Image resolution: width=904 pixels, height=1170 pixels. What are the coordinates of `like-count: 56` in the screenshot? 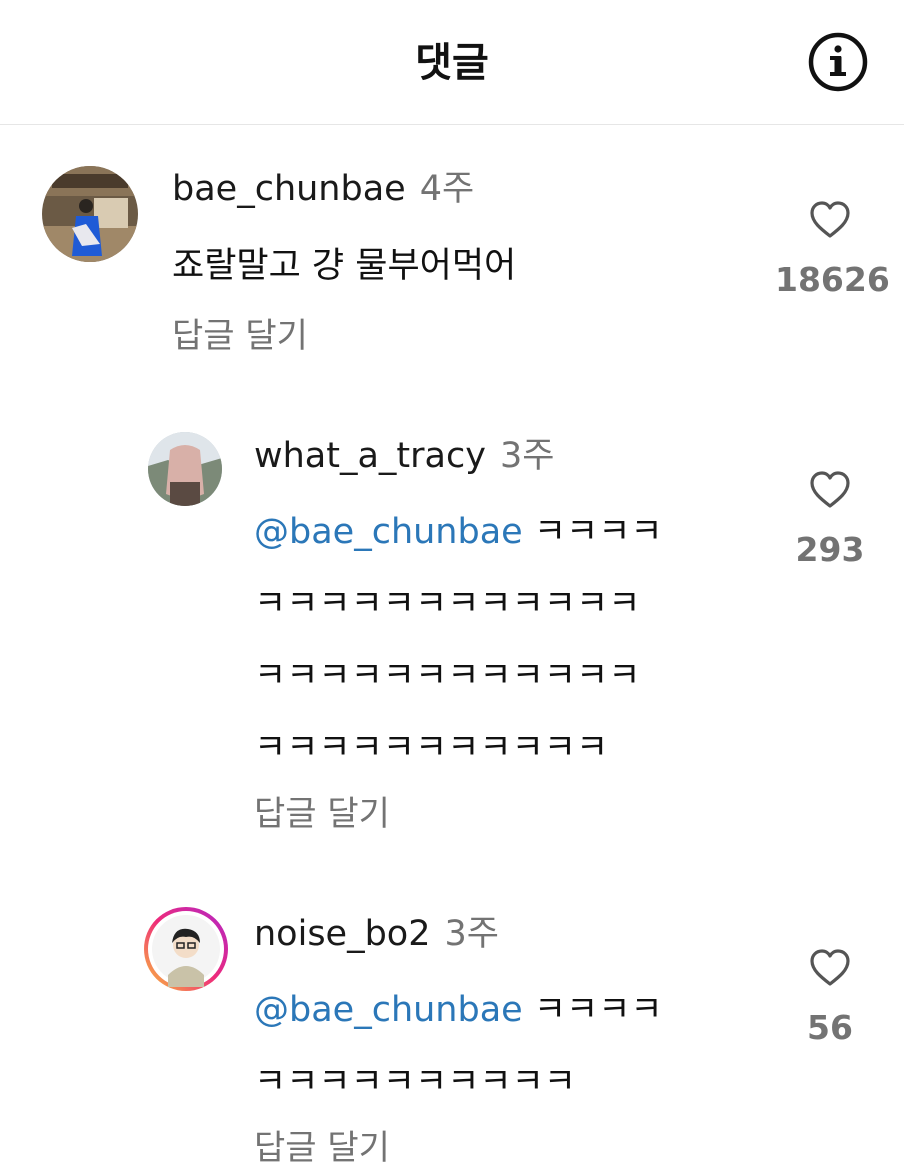 It's located at (830, 1027).